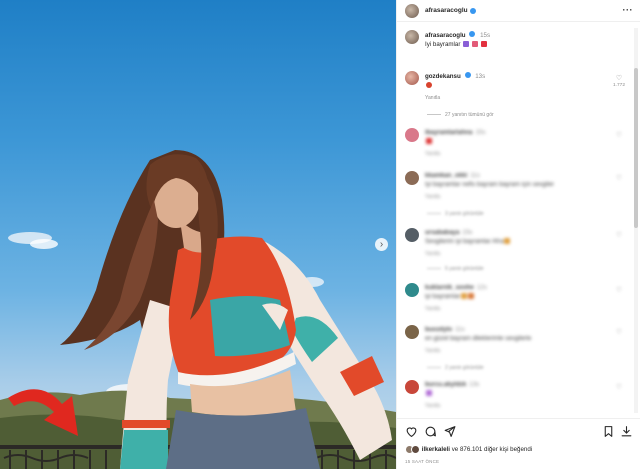  I want to click on comment-username: kuklarnik_soohe, so click(449, 287).